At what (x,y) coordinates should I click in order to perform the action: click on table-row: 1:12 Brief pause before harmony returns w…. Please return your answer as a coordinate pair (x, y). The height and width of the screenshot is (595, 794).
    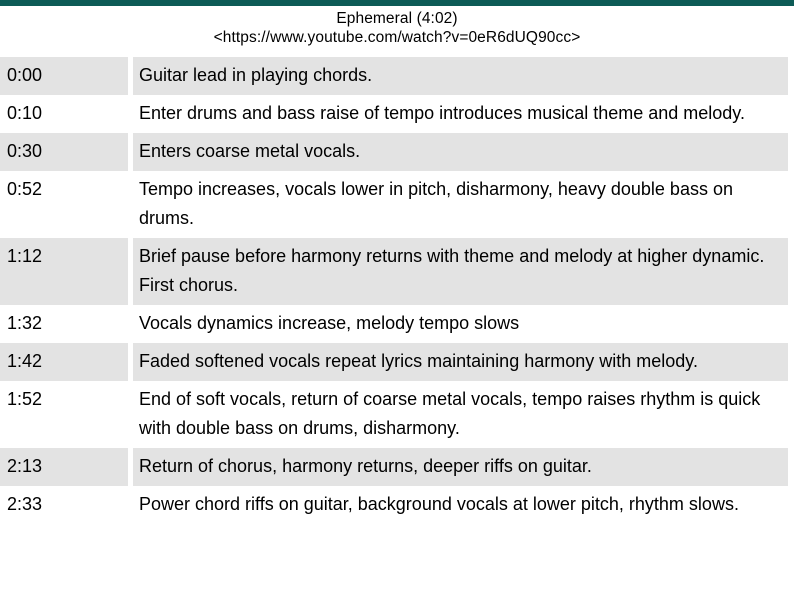
    Looking at the image, I should click on (397, 271).